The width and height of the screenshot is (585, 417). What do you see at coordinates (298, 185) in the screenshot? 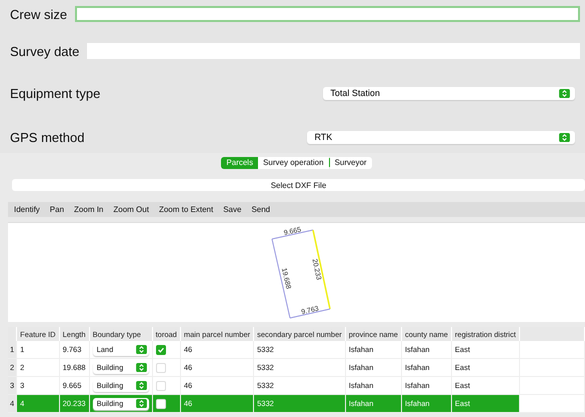
I see `select-file-button: Select DXF File` at bounding box center [298, 185].